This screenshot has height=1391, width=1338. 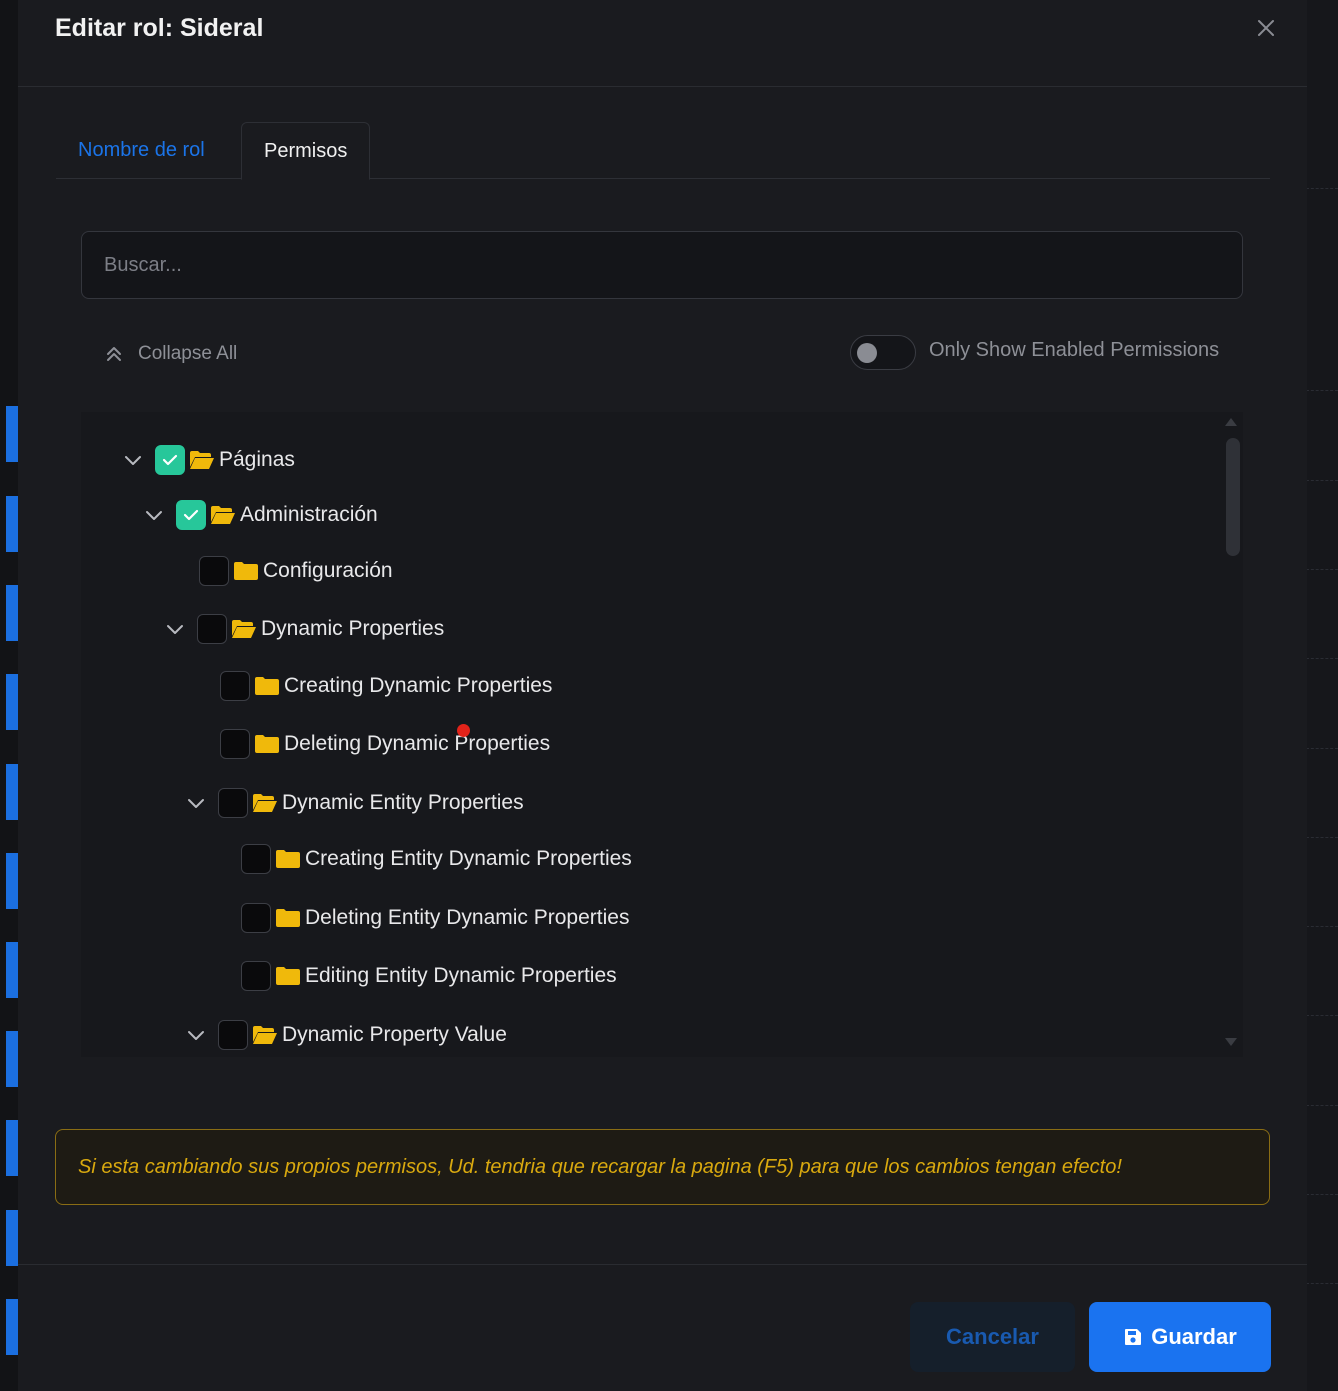 What do you see at coordinates (1322, 695) in the screenshot?
I see `background-page-right` at bounding box center [1322, 695].